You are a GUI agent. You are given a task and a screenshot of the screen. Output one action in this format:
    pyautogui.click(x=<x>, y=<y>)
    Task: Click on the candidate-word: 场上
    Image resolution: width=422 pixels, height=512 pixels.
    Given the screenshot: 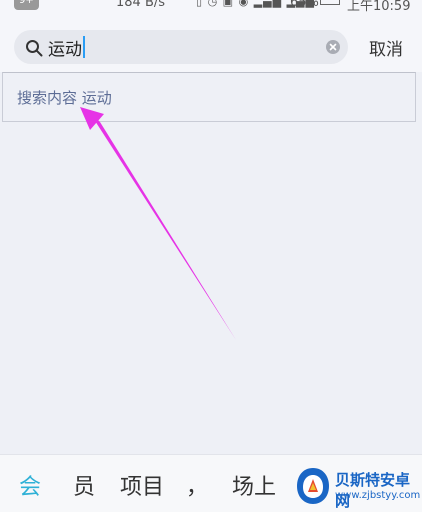 What is the action you would take?
    pyautogui.click(x=254, y=485)
    